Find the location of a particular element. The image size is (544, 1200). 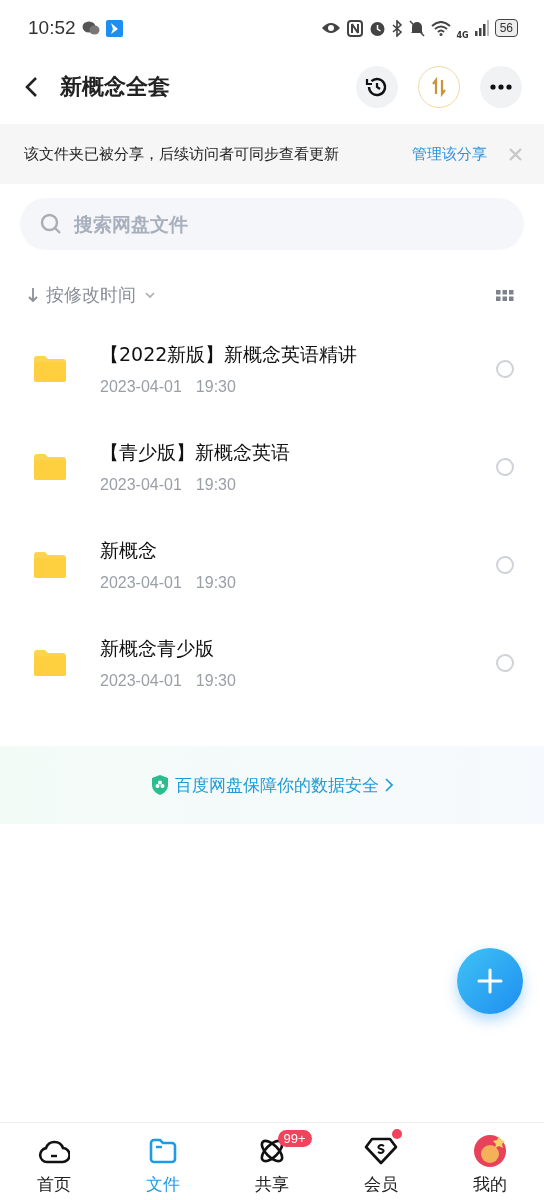

more-button is located at coordinates (501, 87).